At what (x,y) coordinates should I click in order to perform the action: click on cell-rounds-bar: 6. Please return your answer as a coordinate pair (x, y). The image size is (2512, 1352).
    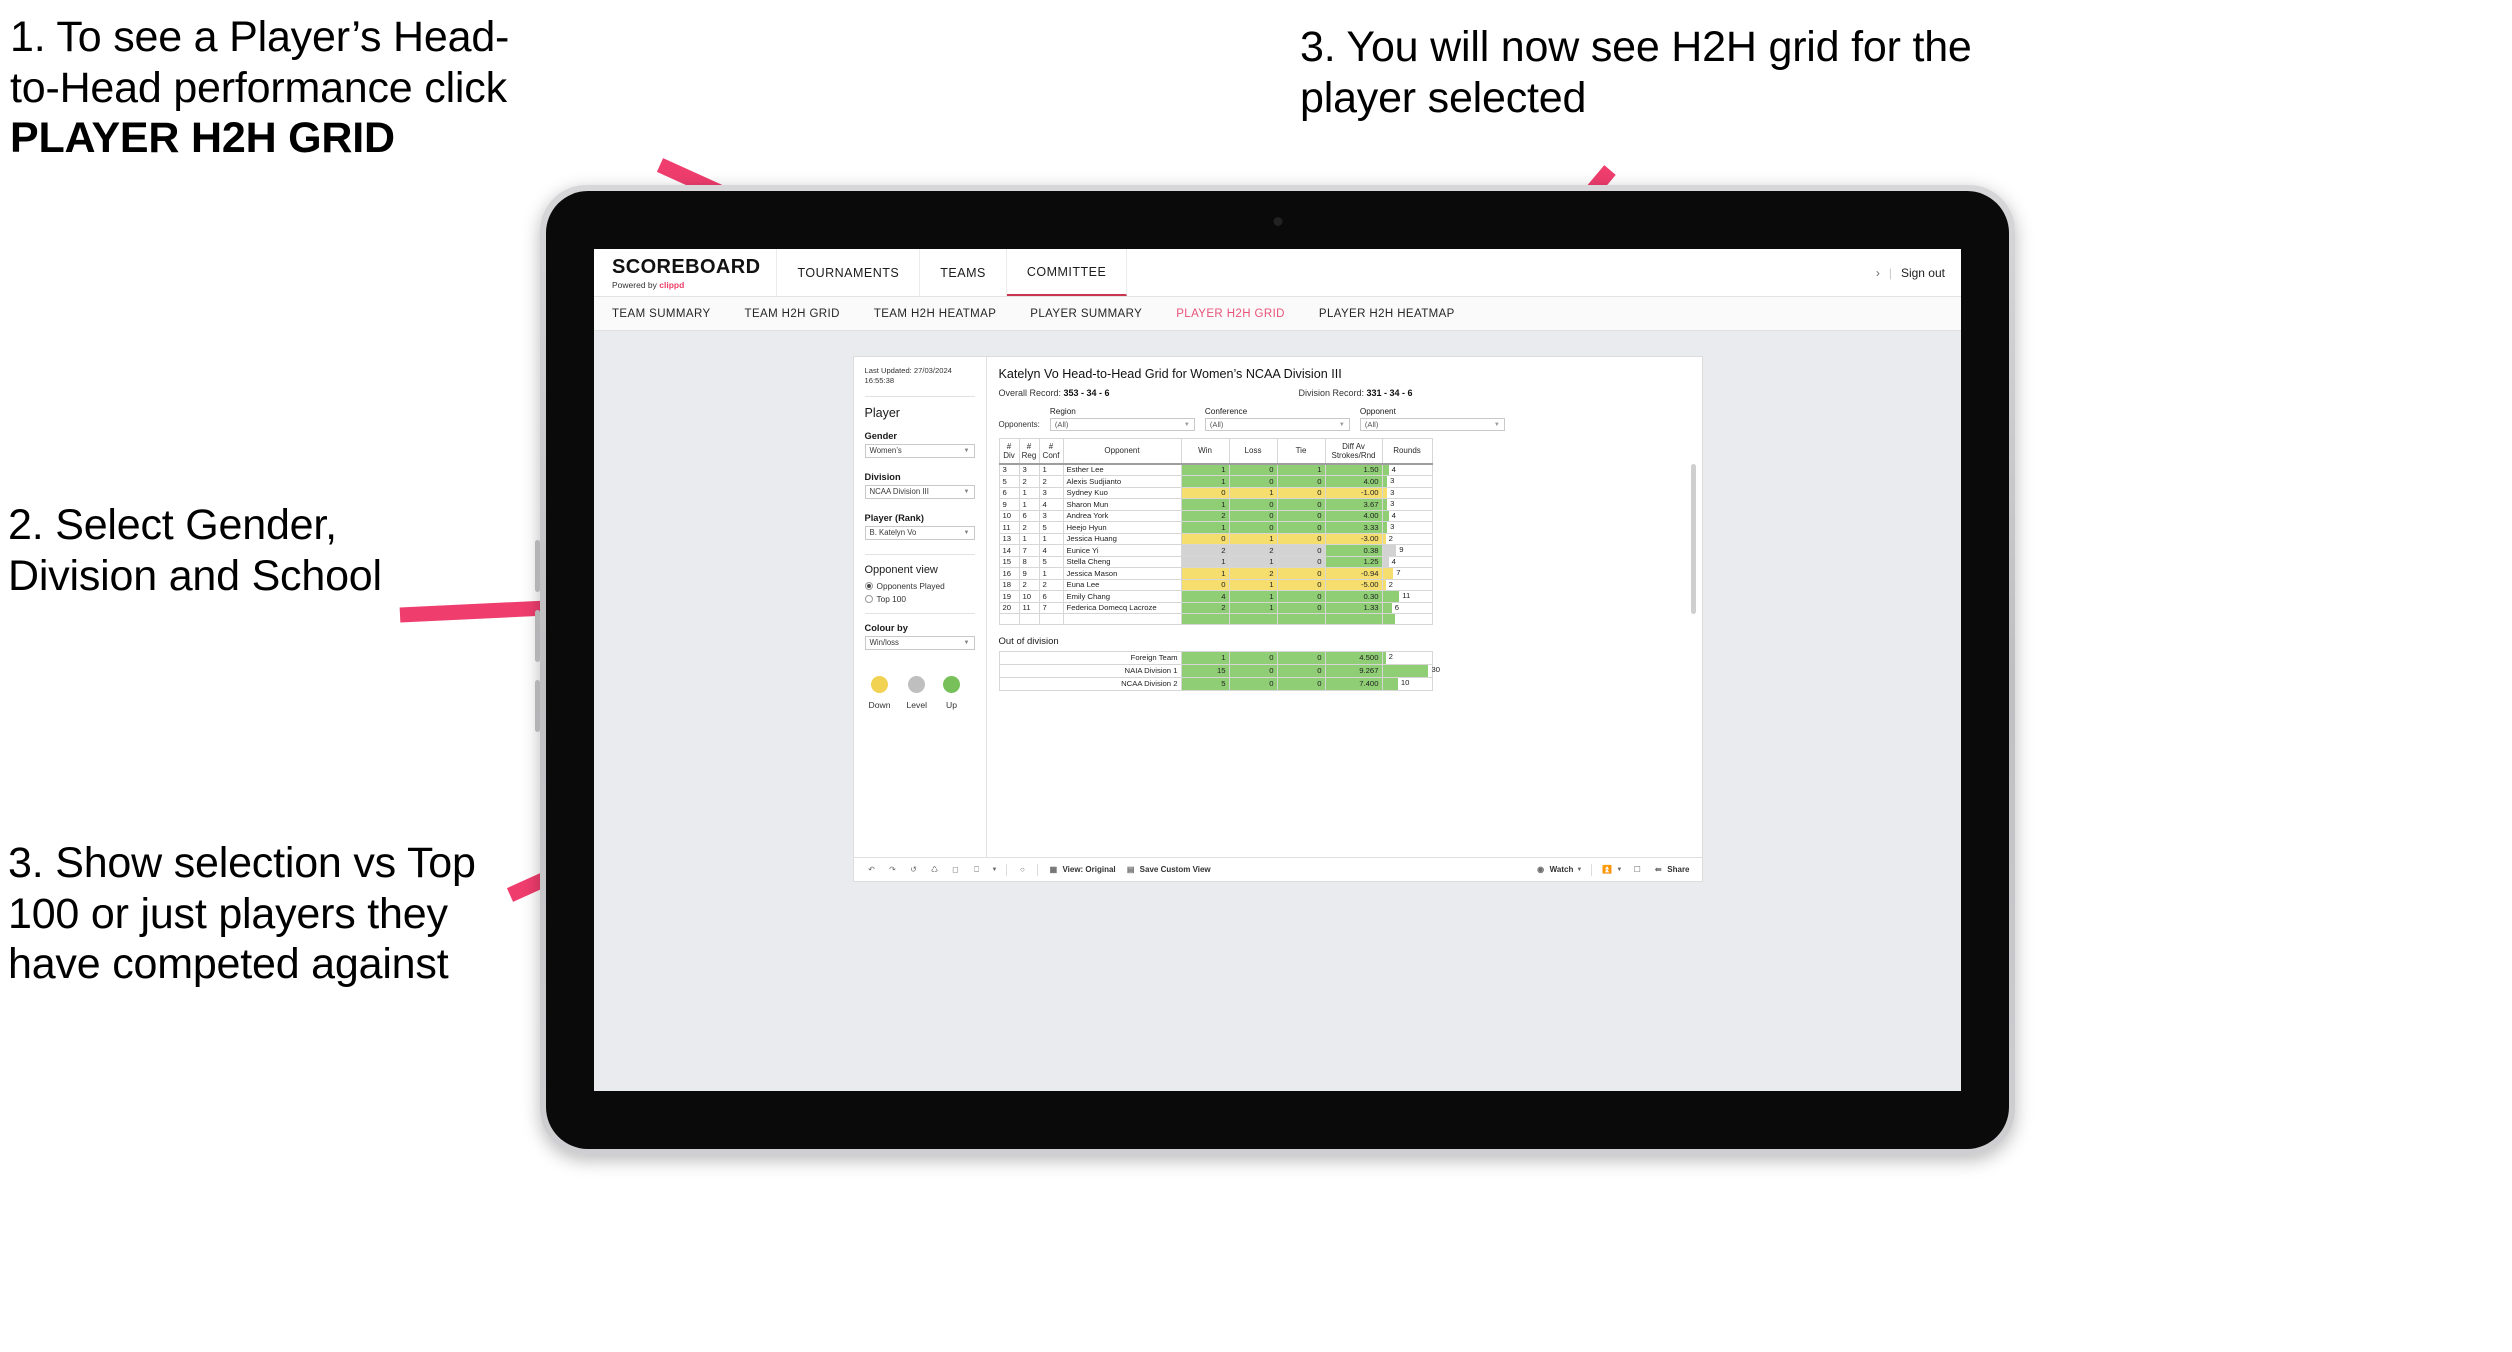
    Looking at the image, I should click on (1407, 607).